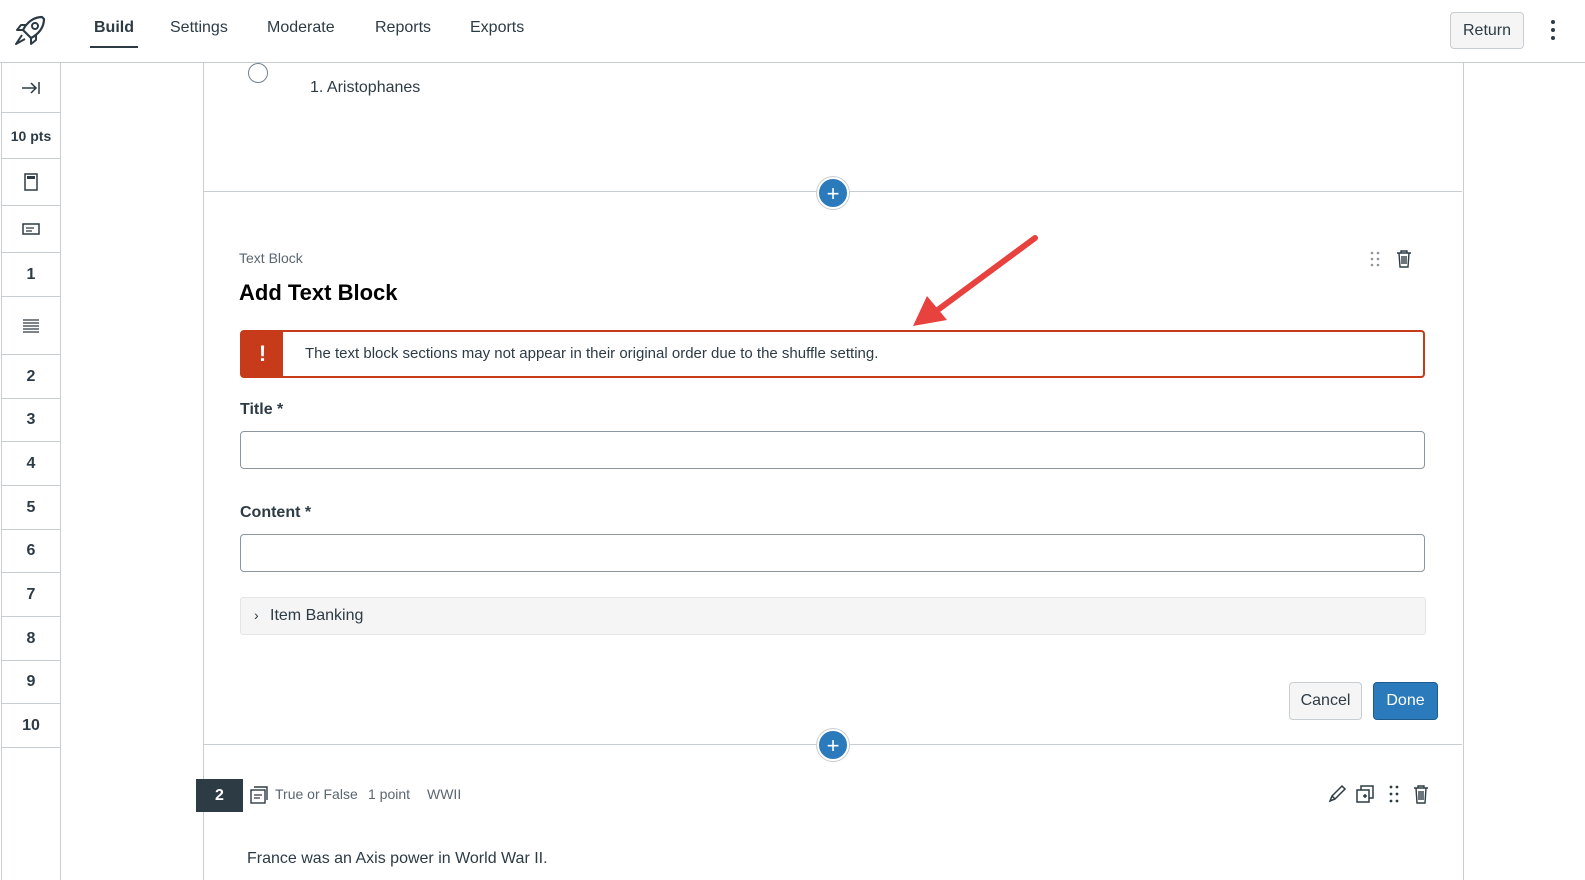 Image resolution: width=1585 pixels, height=880 pixels. What do you see at coordinates (31, 136) in the screenshot?
I see `total-points: 10 pts` at bounding box center [31, 136].